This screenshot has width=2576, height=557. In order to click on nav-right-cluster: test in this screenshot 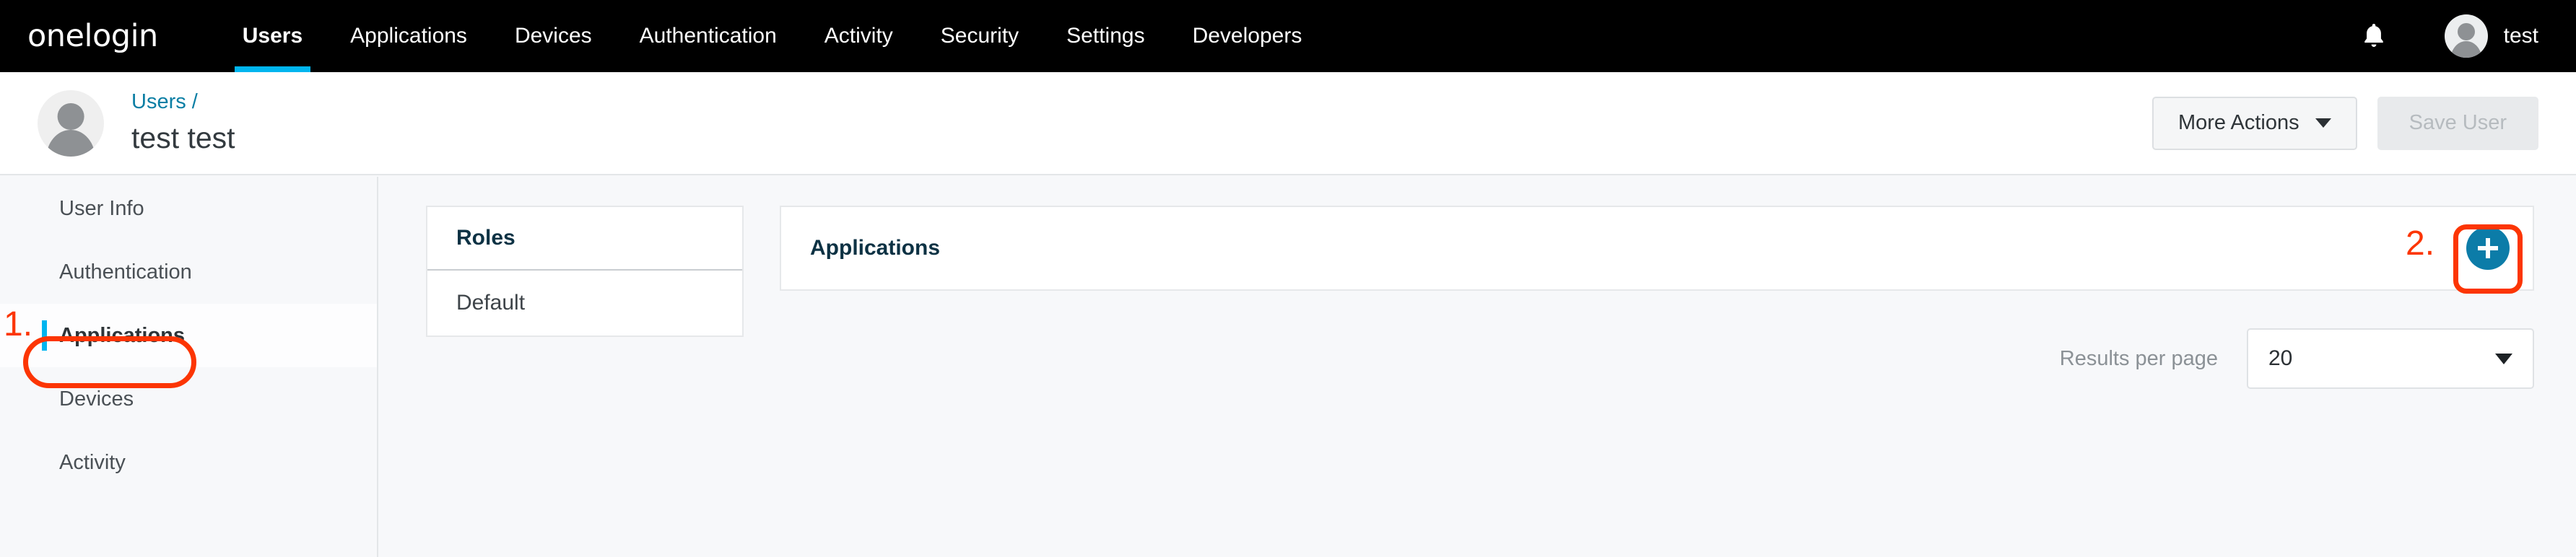, I will do `click(2465, 36)`.